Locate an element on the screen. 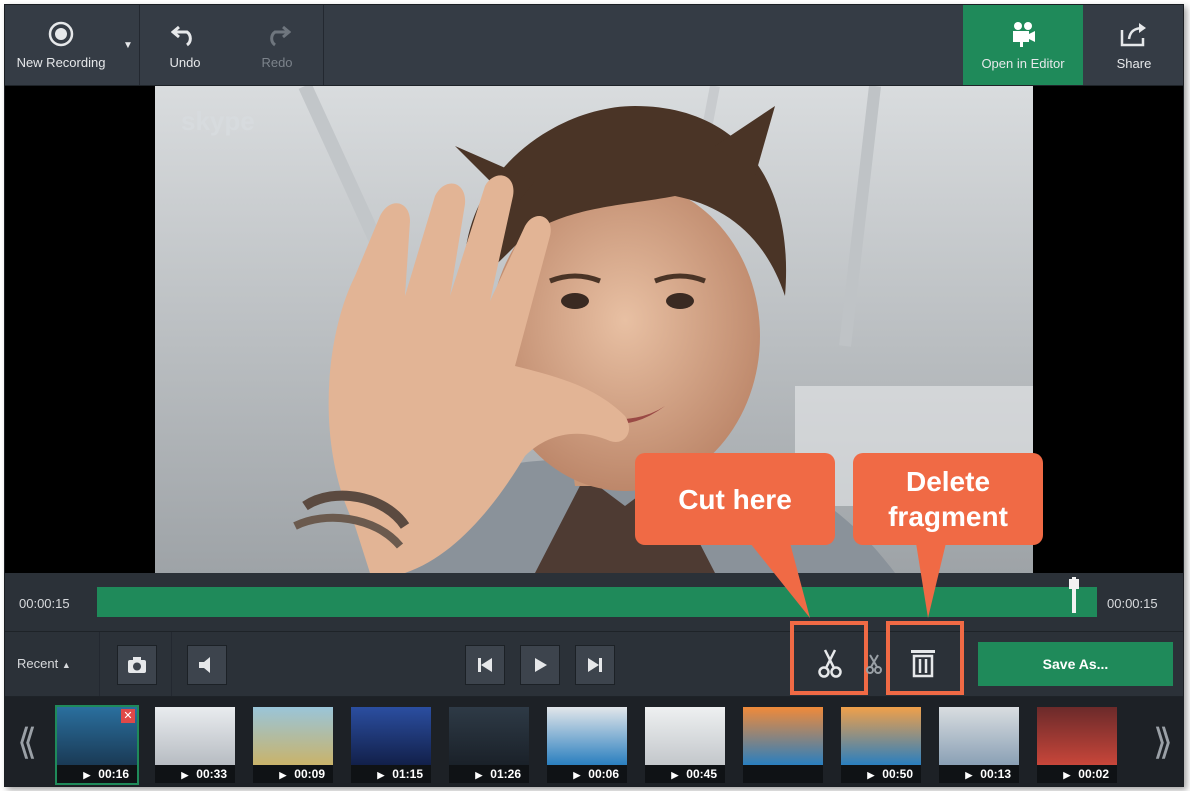  undo-button: Undo is located at coordinates (185, 45).